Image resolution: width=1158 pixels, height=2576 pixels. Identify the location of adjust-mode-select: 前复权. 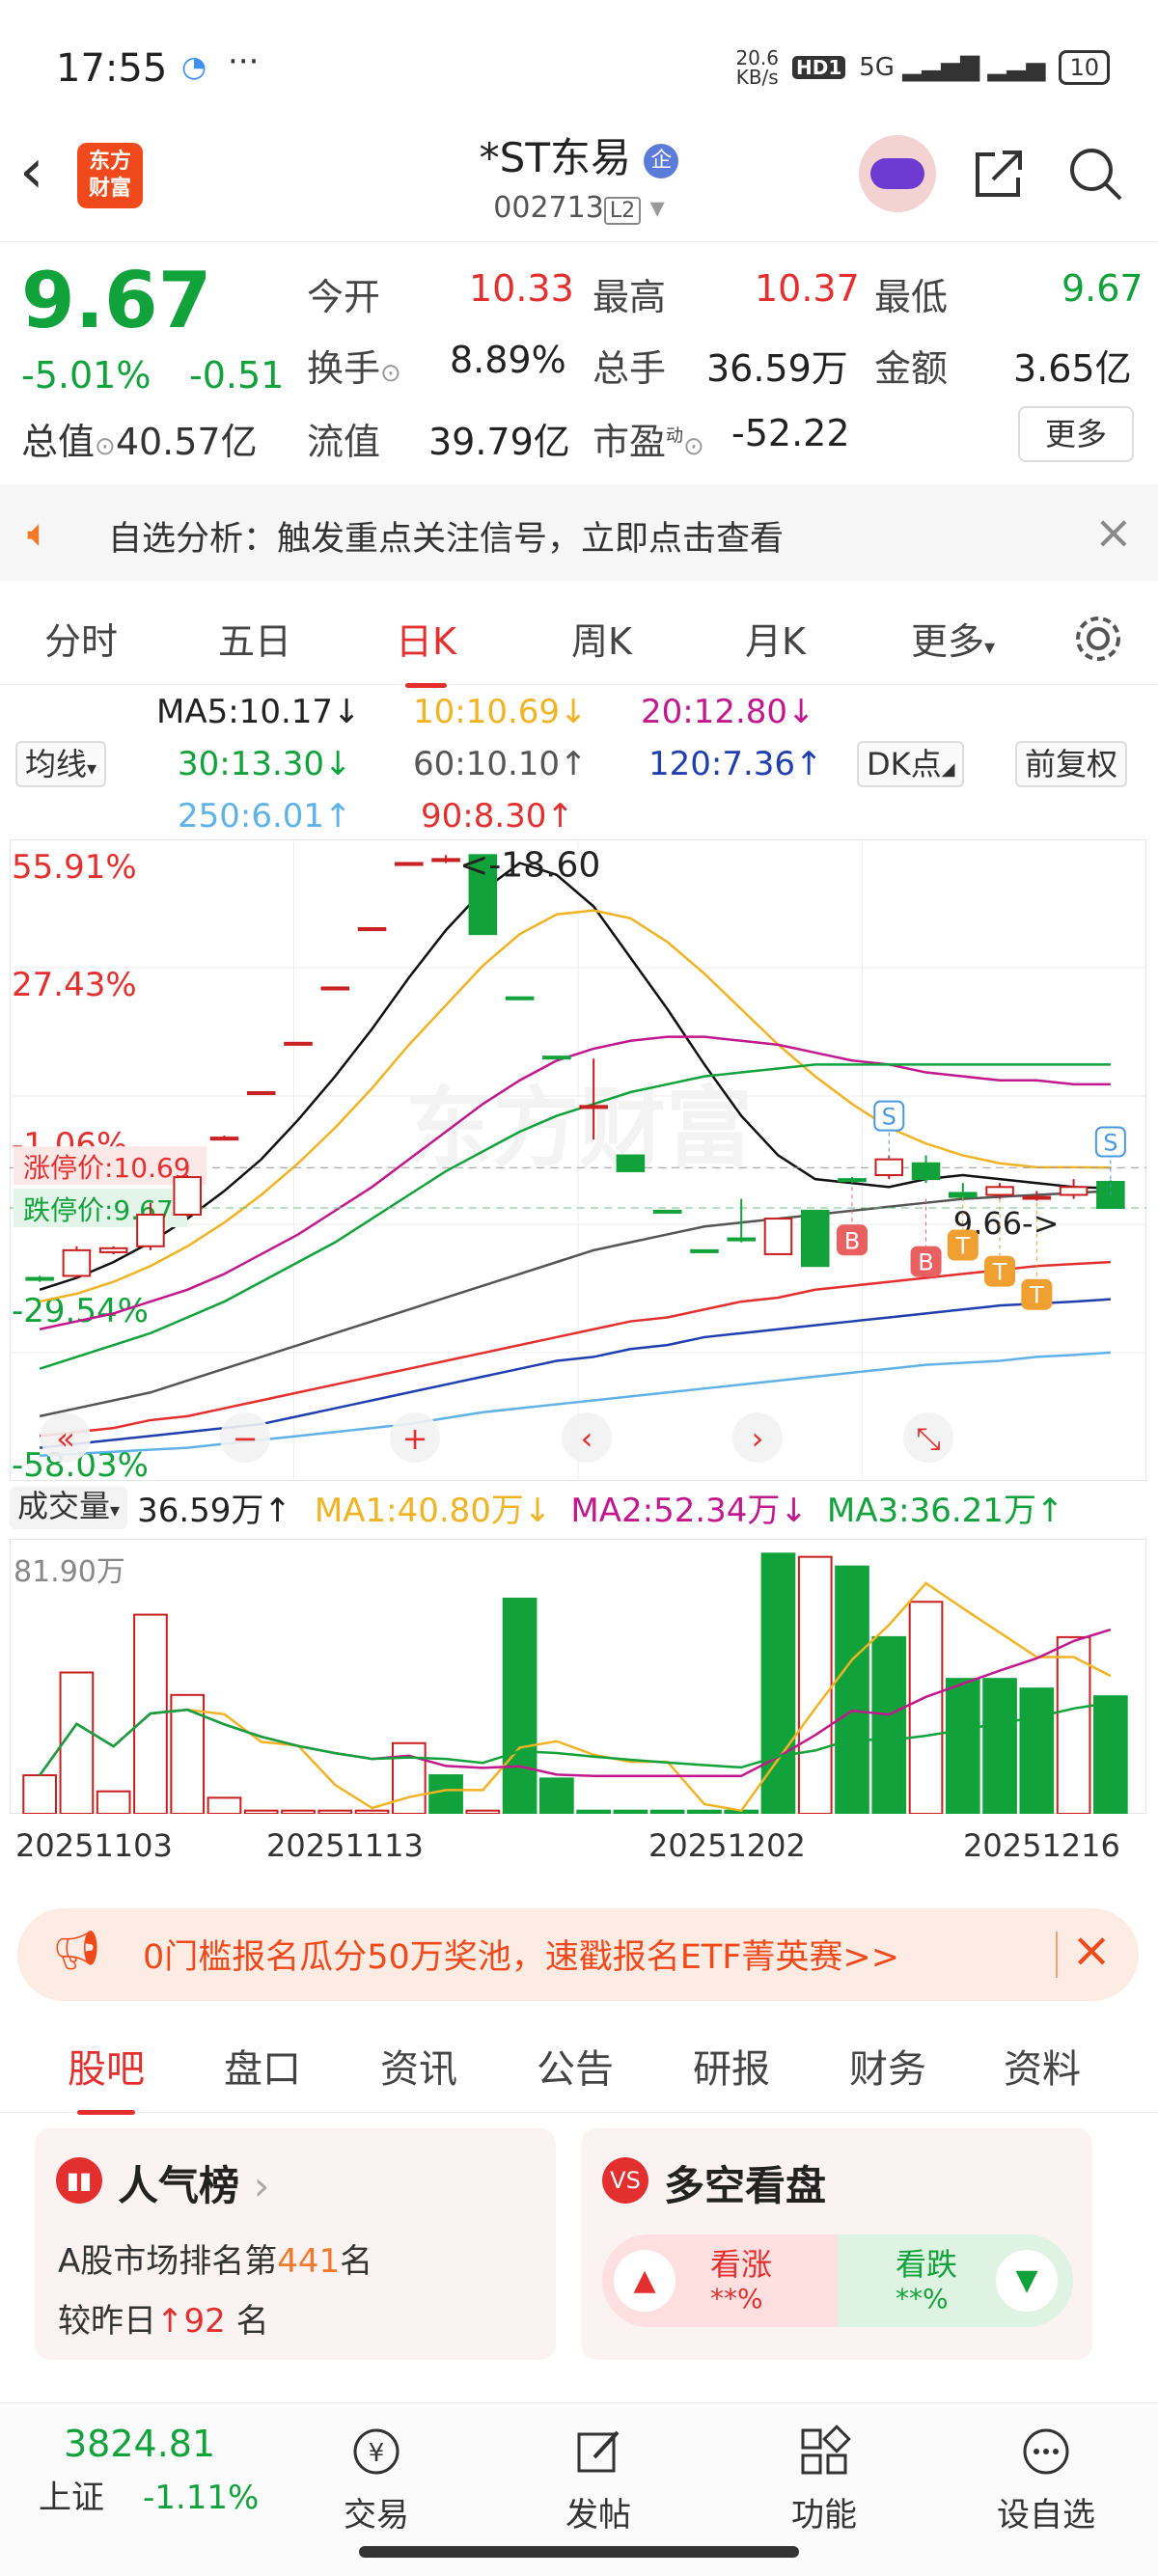
(1071, 764).